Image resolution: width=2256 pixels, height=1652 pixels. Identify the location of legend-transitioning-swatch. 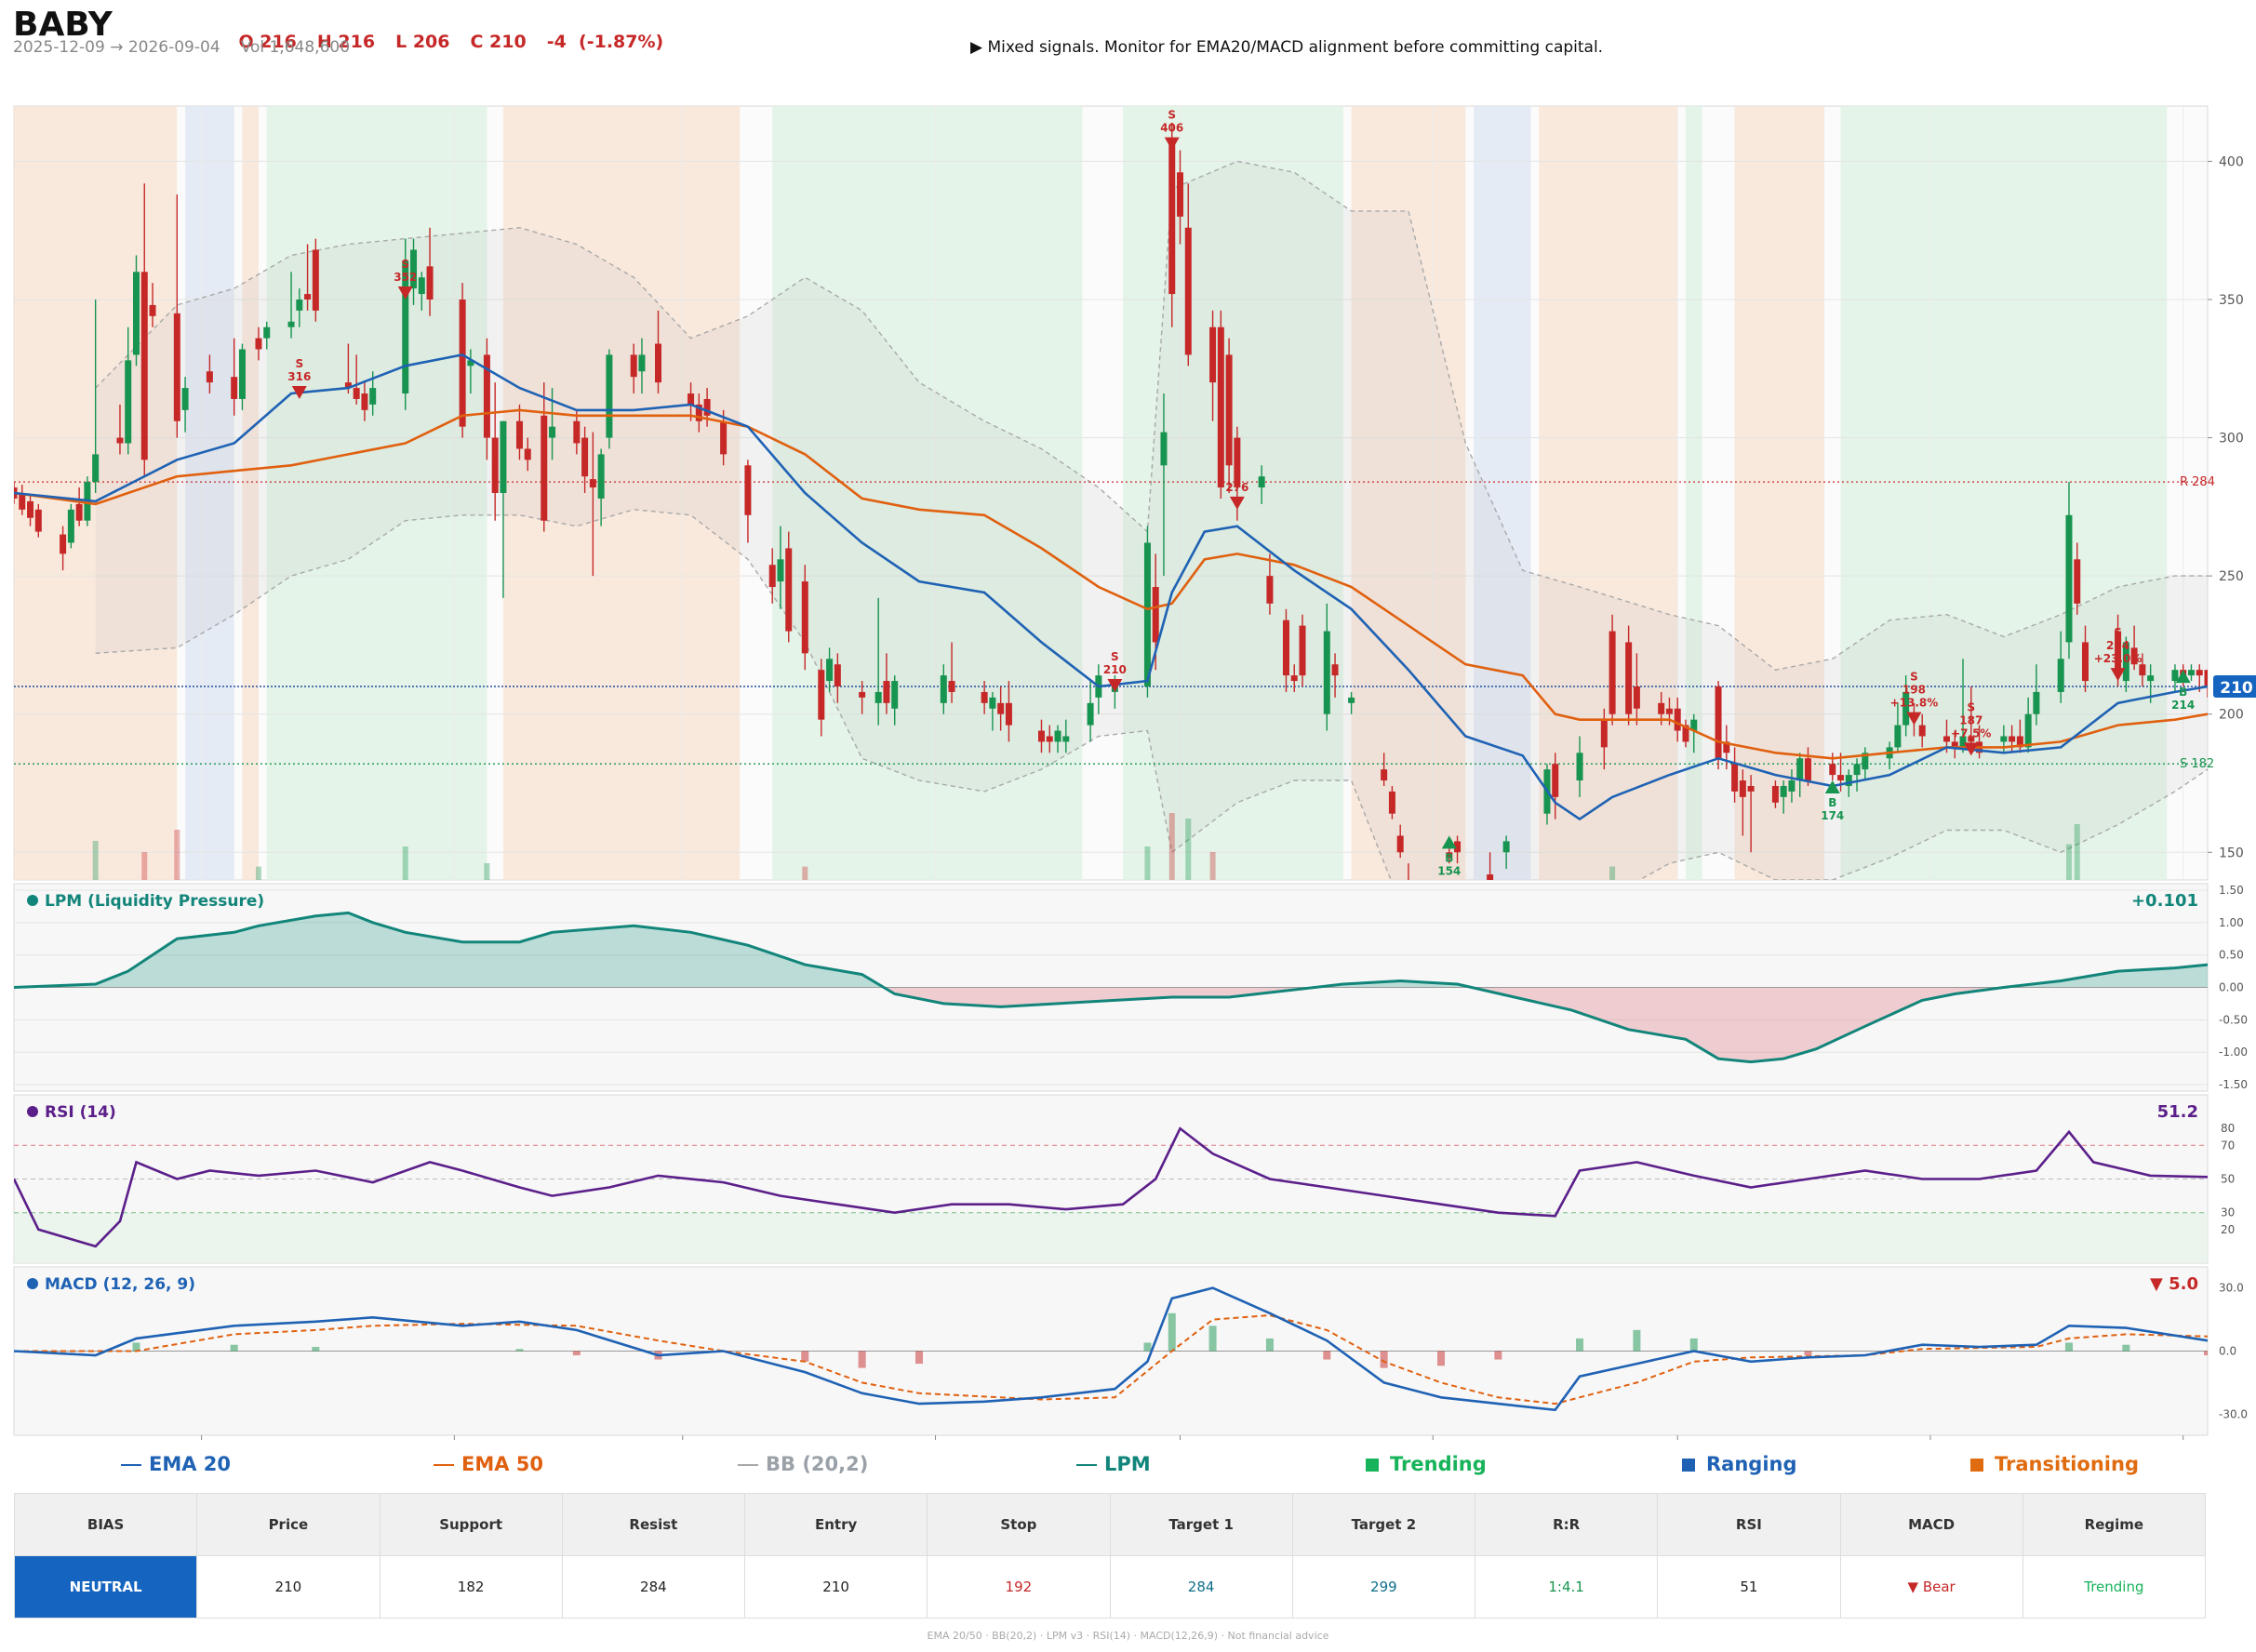
(1977, 1465).